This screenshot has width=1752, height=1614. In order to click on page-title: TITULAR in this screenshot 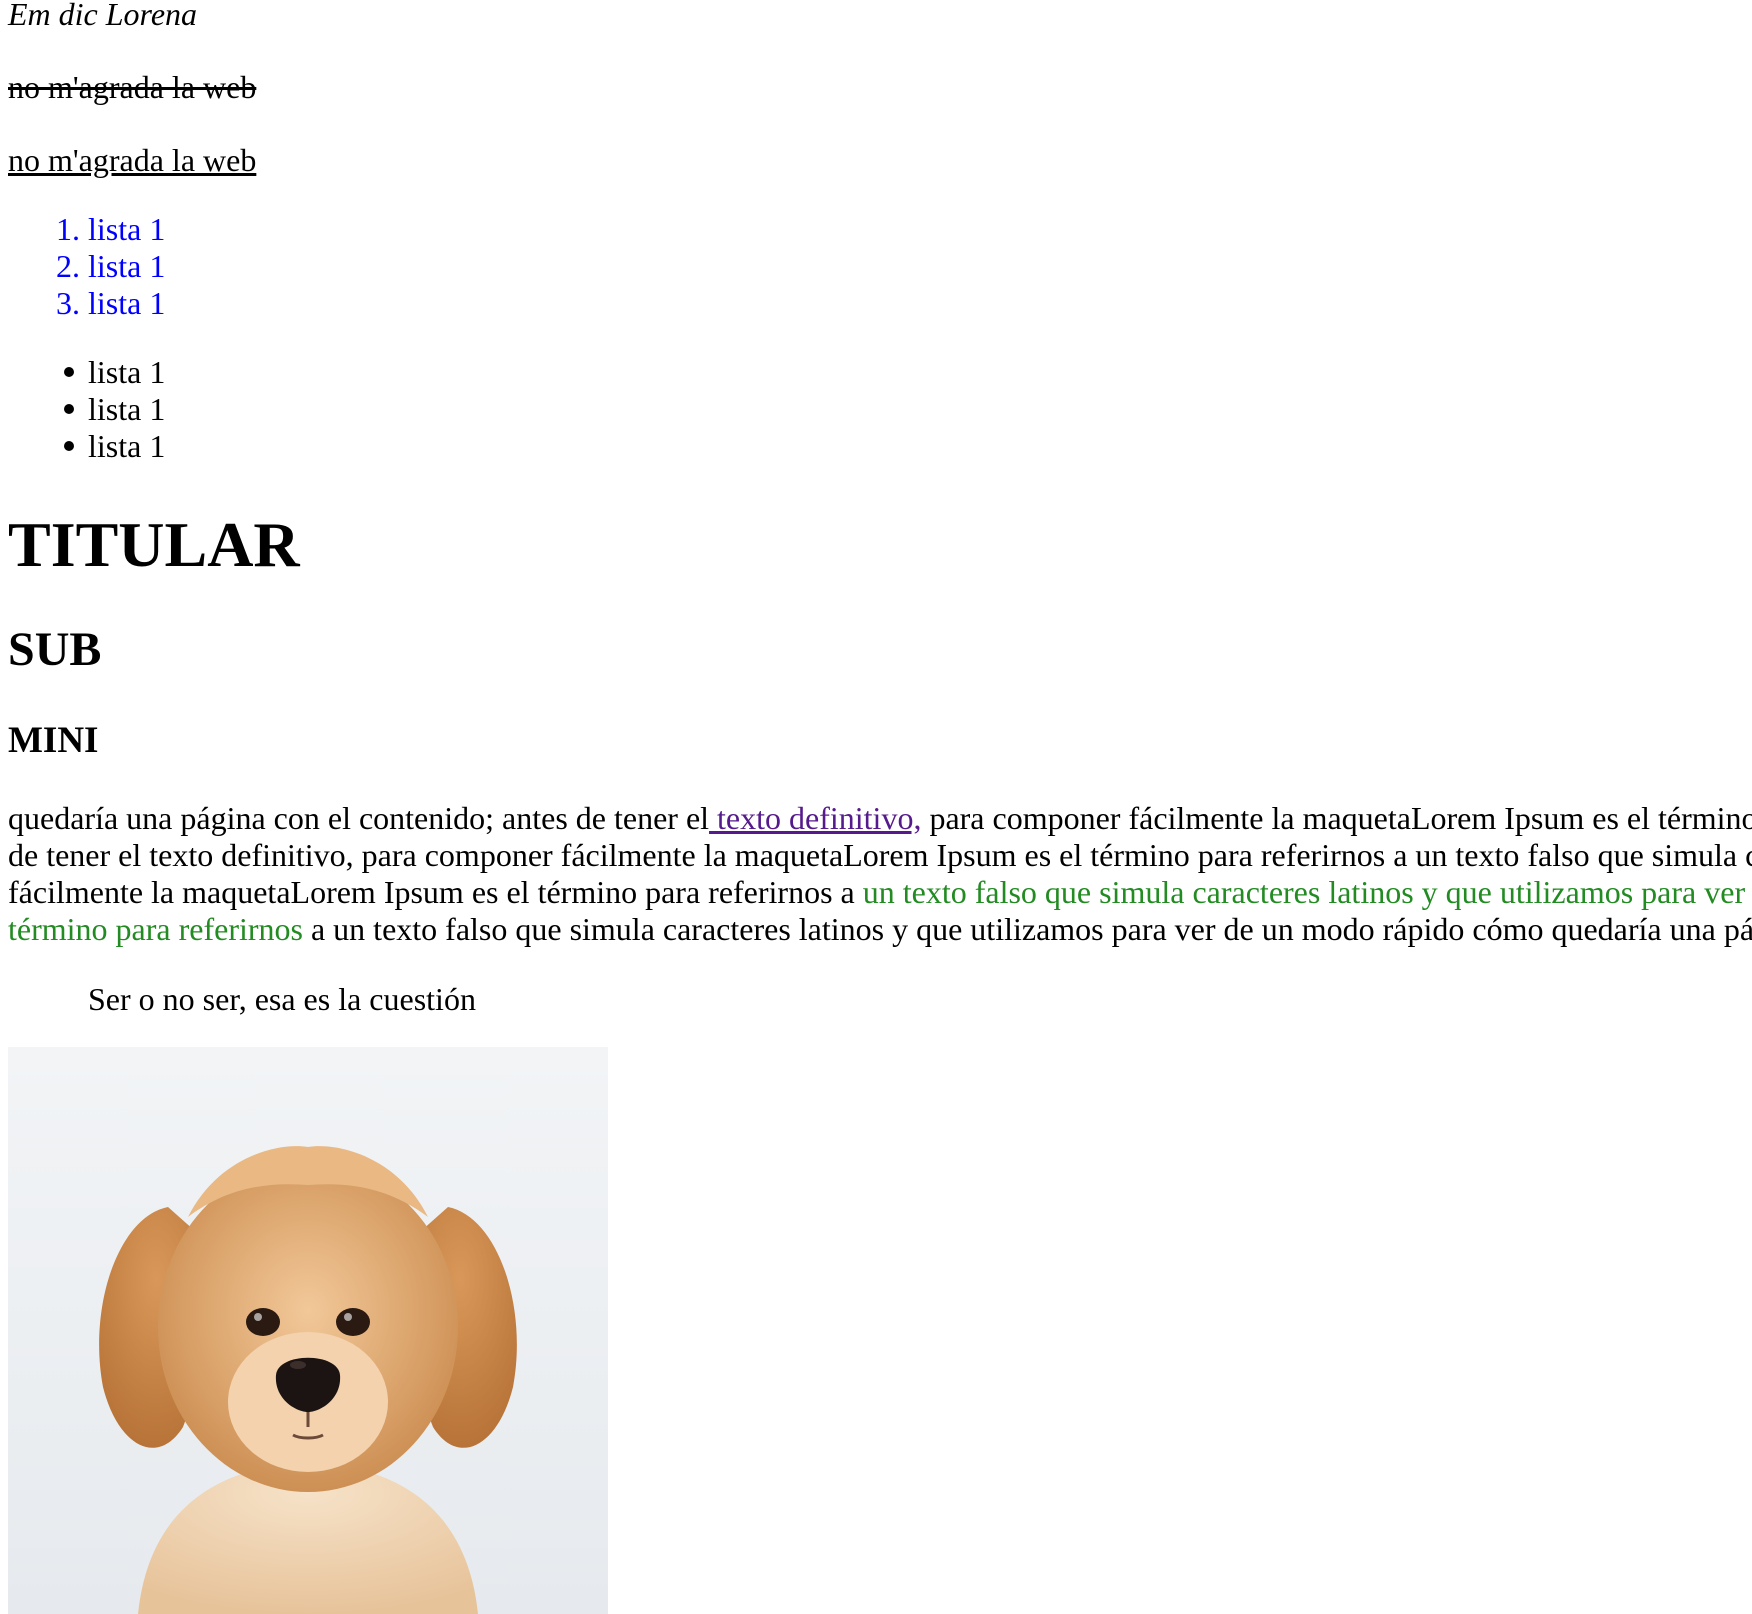, I will do `click(154, 544)`.